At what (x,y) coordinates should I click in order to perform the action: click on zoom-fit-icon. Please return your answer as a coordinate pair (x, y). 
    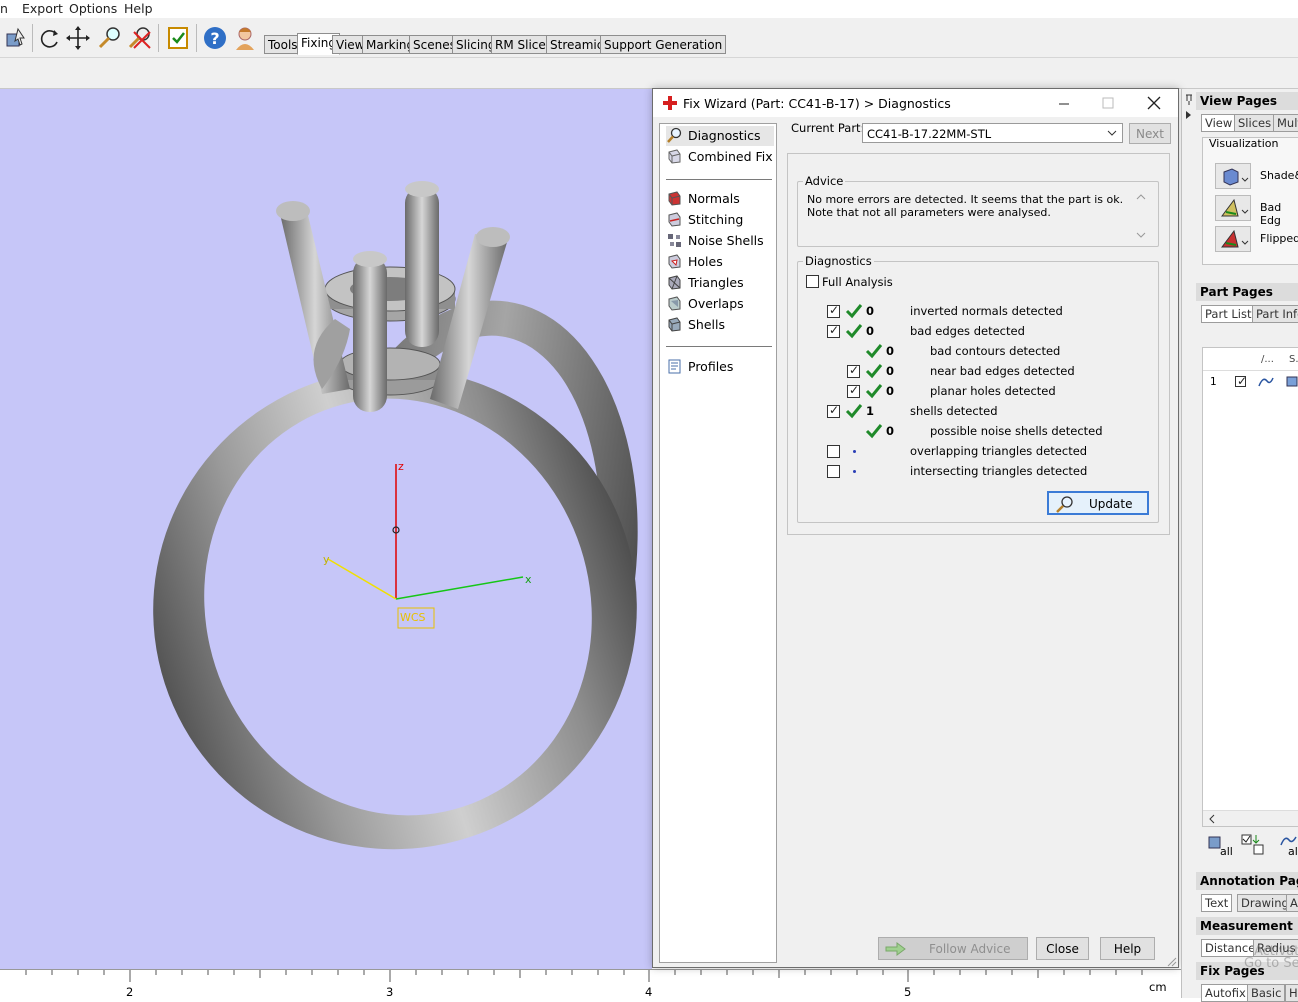
    Looking at the image, I should click on (140, 38).